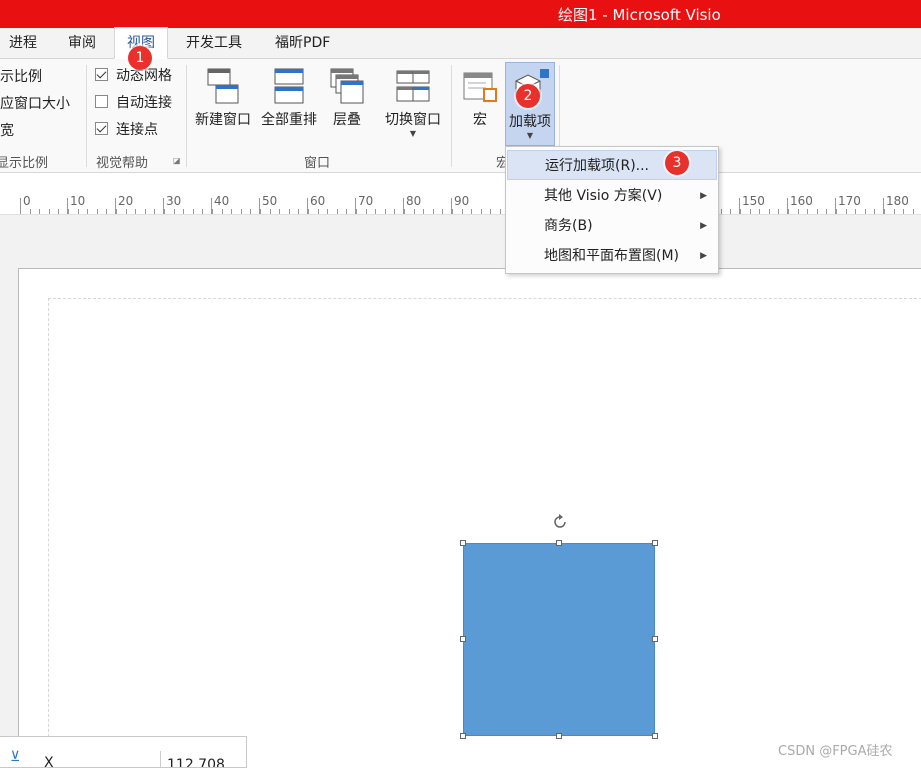 This screenshot has width=921, height=771. I want to click on chevron-down-icon: ▼, so click(413, 133).